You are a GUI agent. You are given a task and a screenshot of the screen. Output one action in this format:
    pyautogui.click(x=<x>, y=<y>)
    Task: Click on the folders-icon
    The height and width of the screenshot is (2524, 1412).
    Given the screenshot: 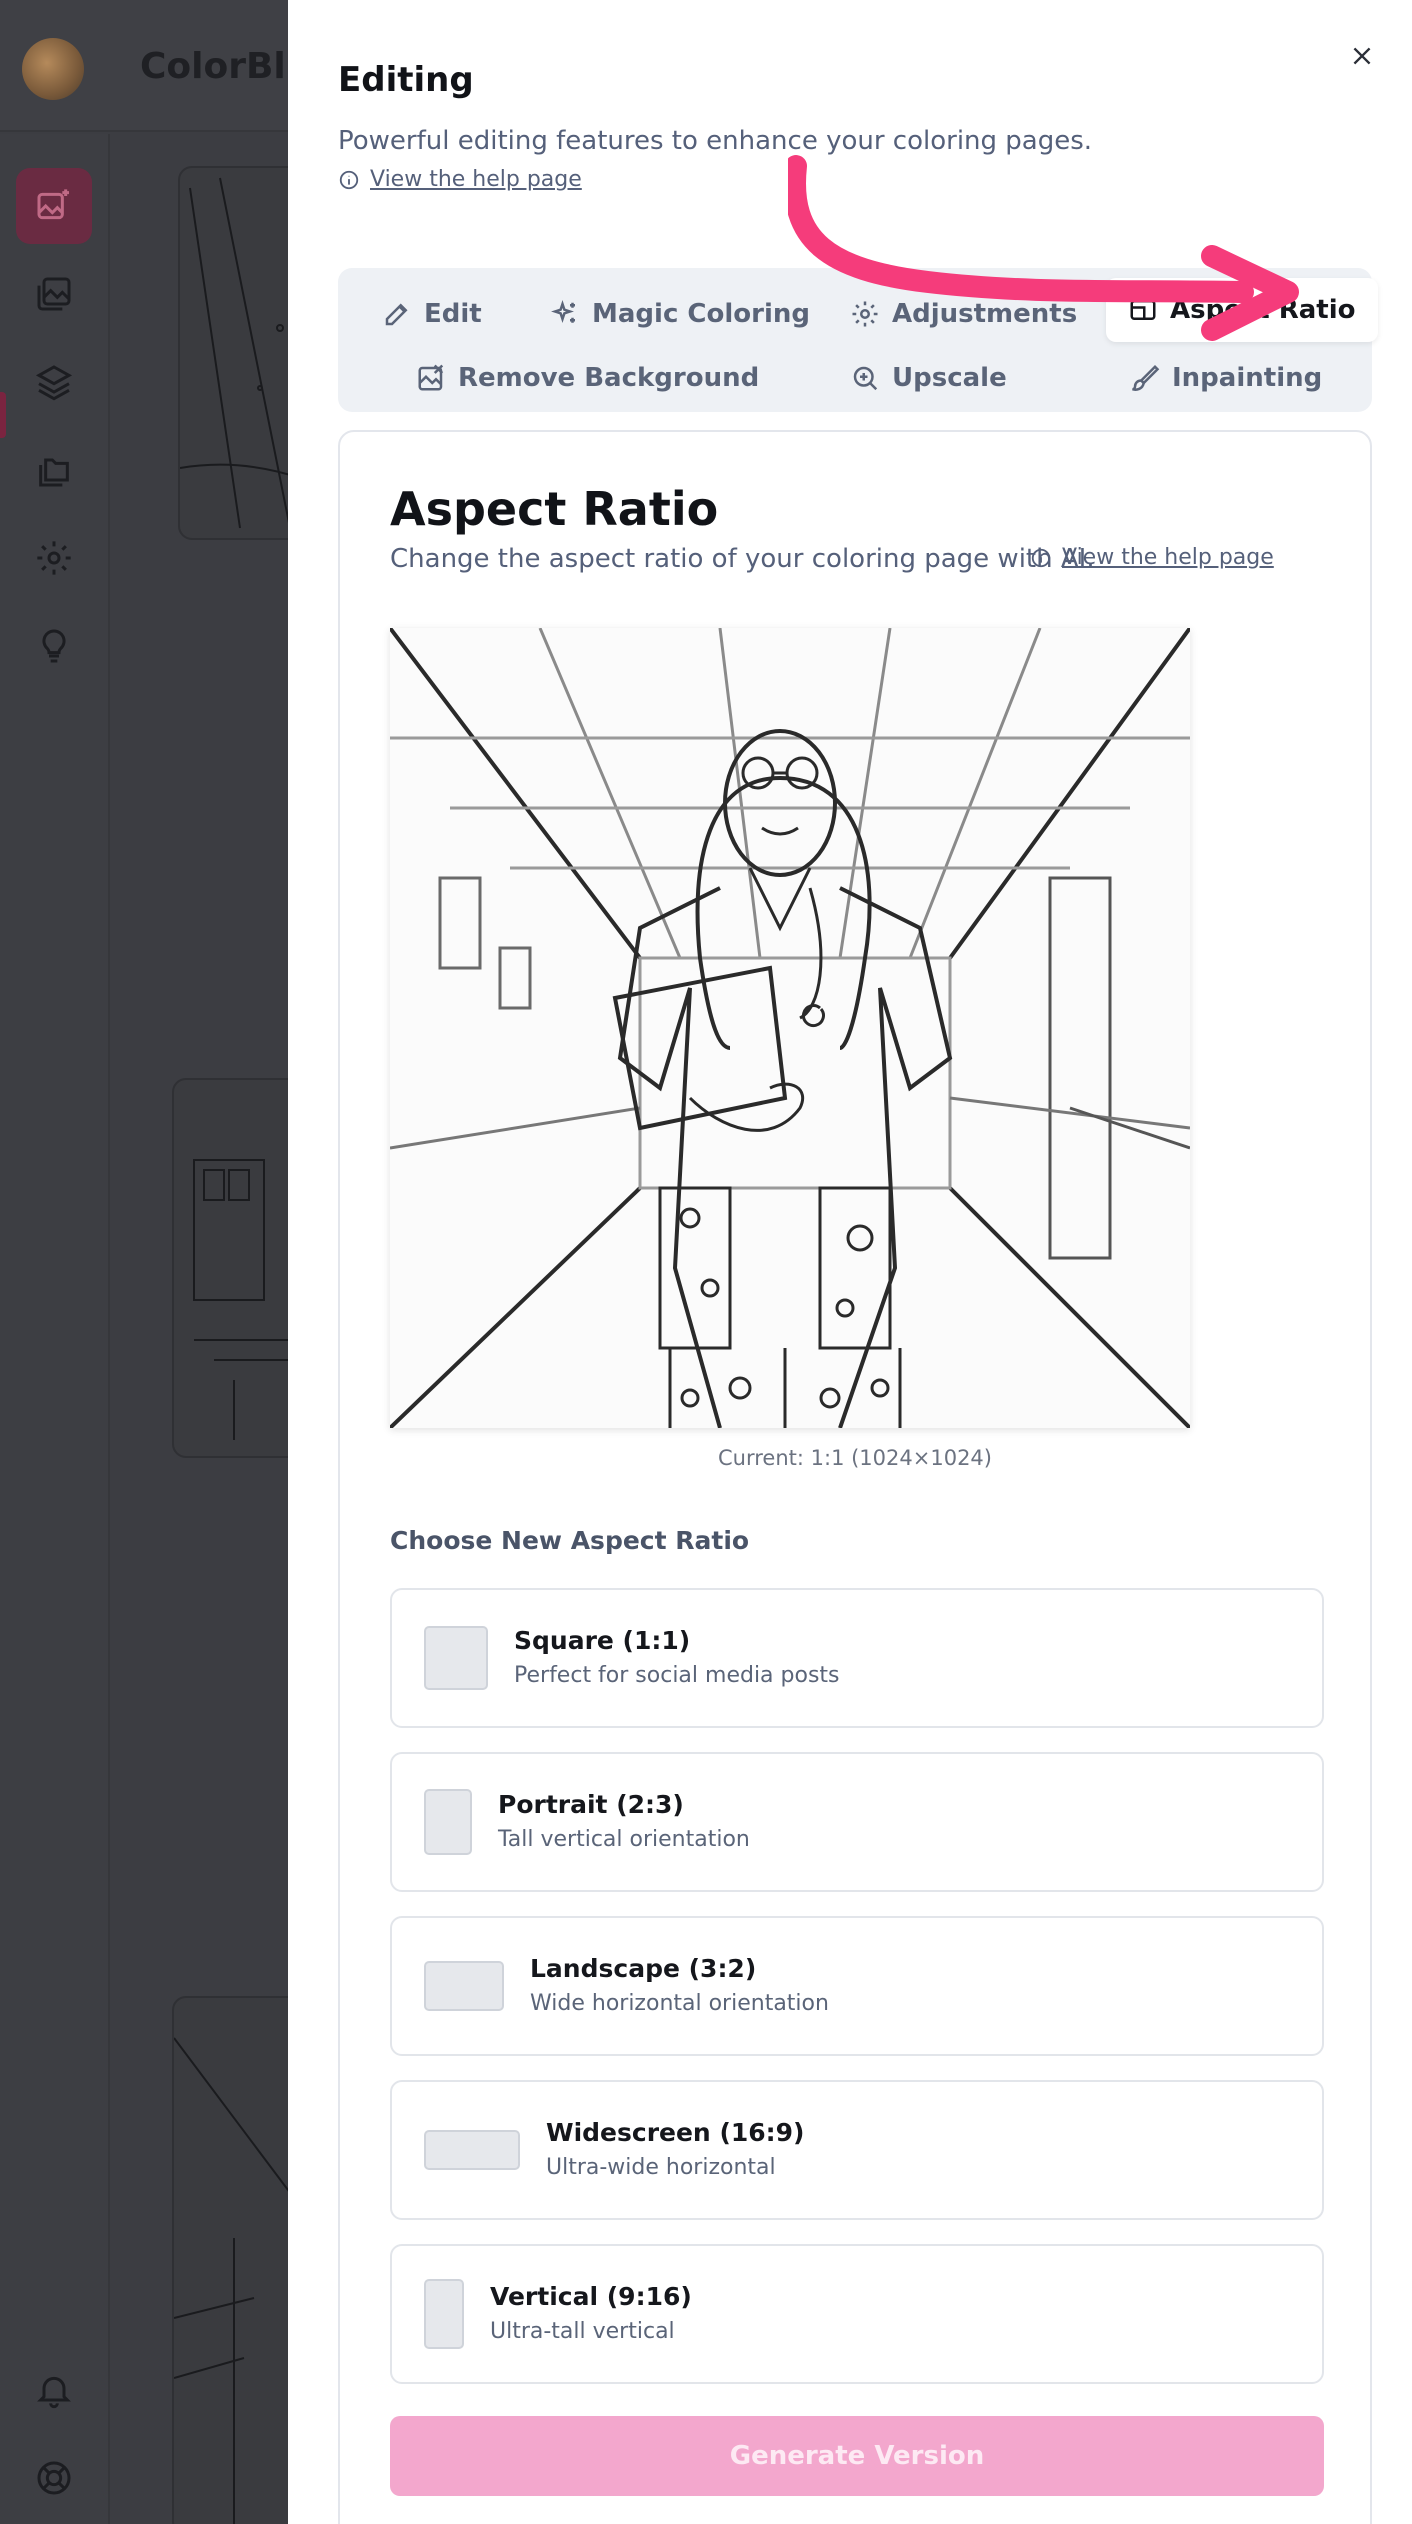 What is the action you would take?
    pyautogui.click(x=54, y=470)
    